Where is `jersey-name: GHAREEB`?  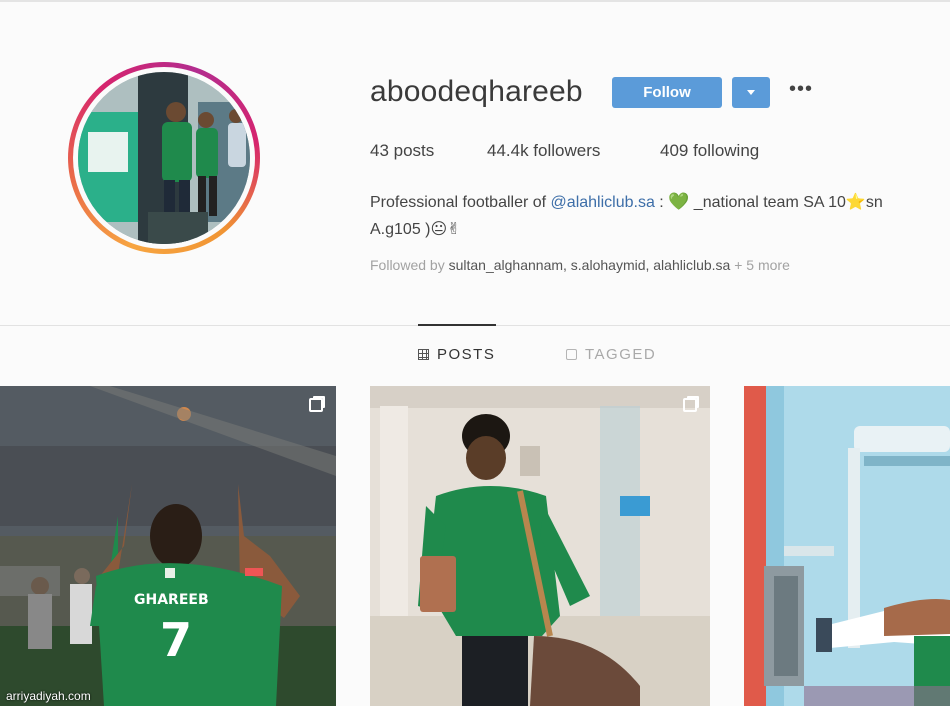
jersey-name: GHAREEB is located at coordinates (171, 600).